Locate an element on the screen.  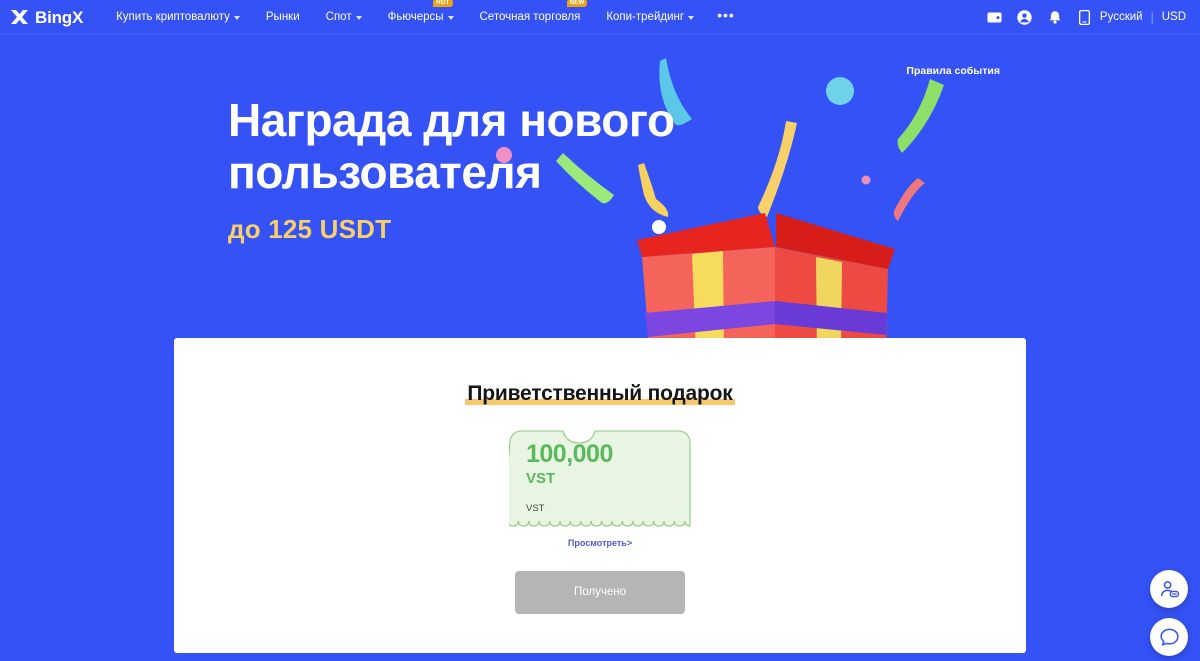
badge-hot: HOT is located at coordinates (443, 3).